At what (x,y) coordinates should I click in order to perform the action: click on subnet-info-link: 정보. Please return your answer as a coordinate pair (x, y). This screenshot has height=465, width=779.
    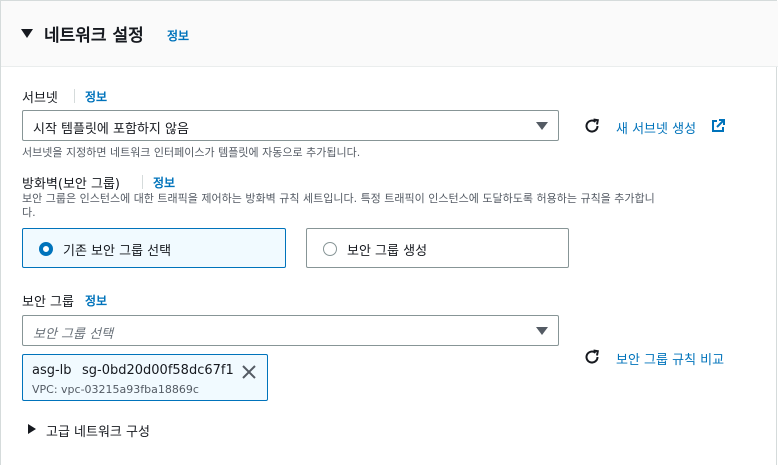
    Looking at the image, I should click on (96, 96).